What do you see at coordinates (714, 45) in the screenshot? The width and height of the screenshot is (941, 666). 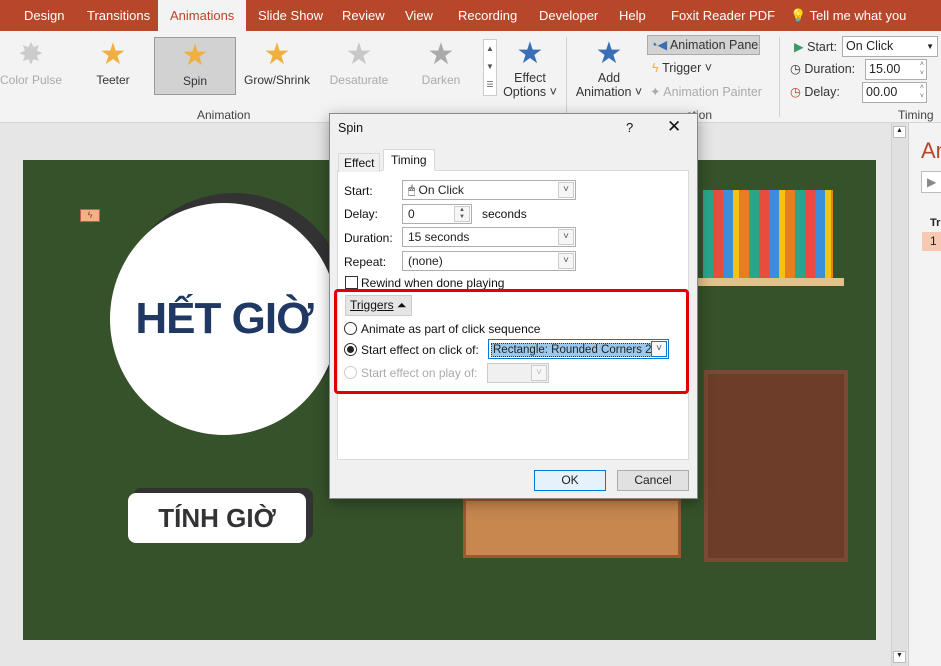 I see `animation-pane-label: Animation Pane` at bounding box center [714, 45].